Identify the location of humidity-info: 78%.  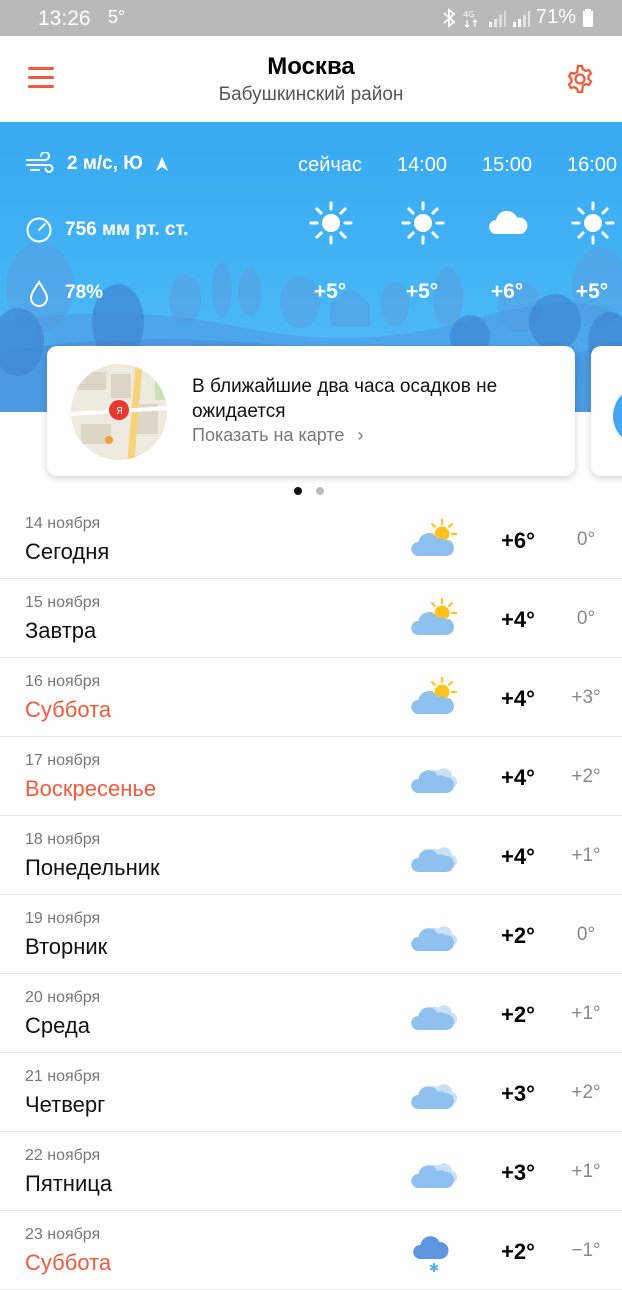
(64, 293).